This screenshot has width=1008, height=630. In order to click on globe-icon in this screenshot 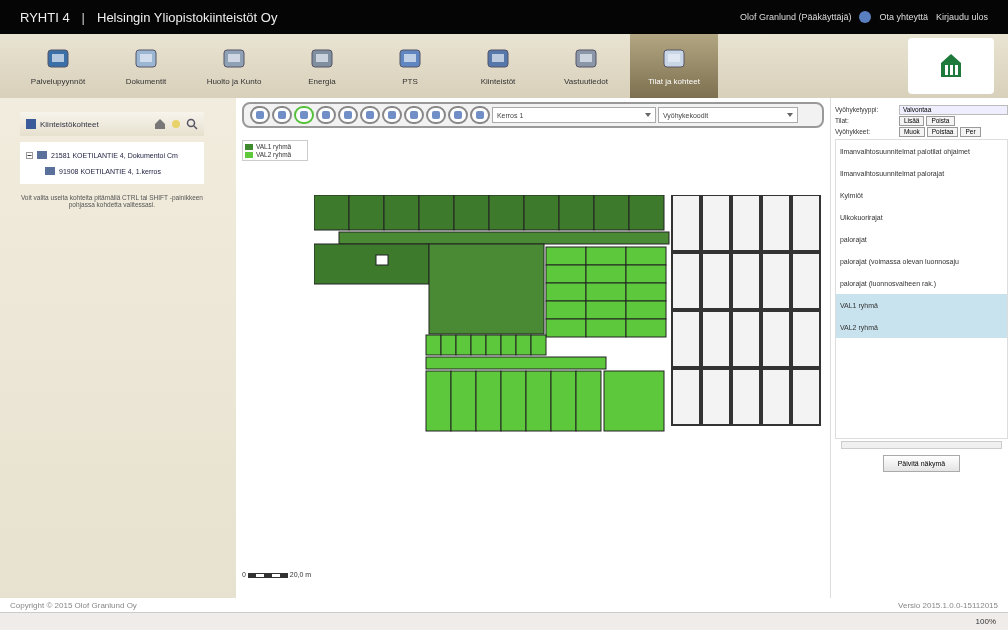, I will do `click(865, 17)`.